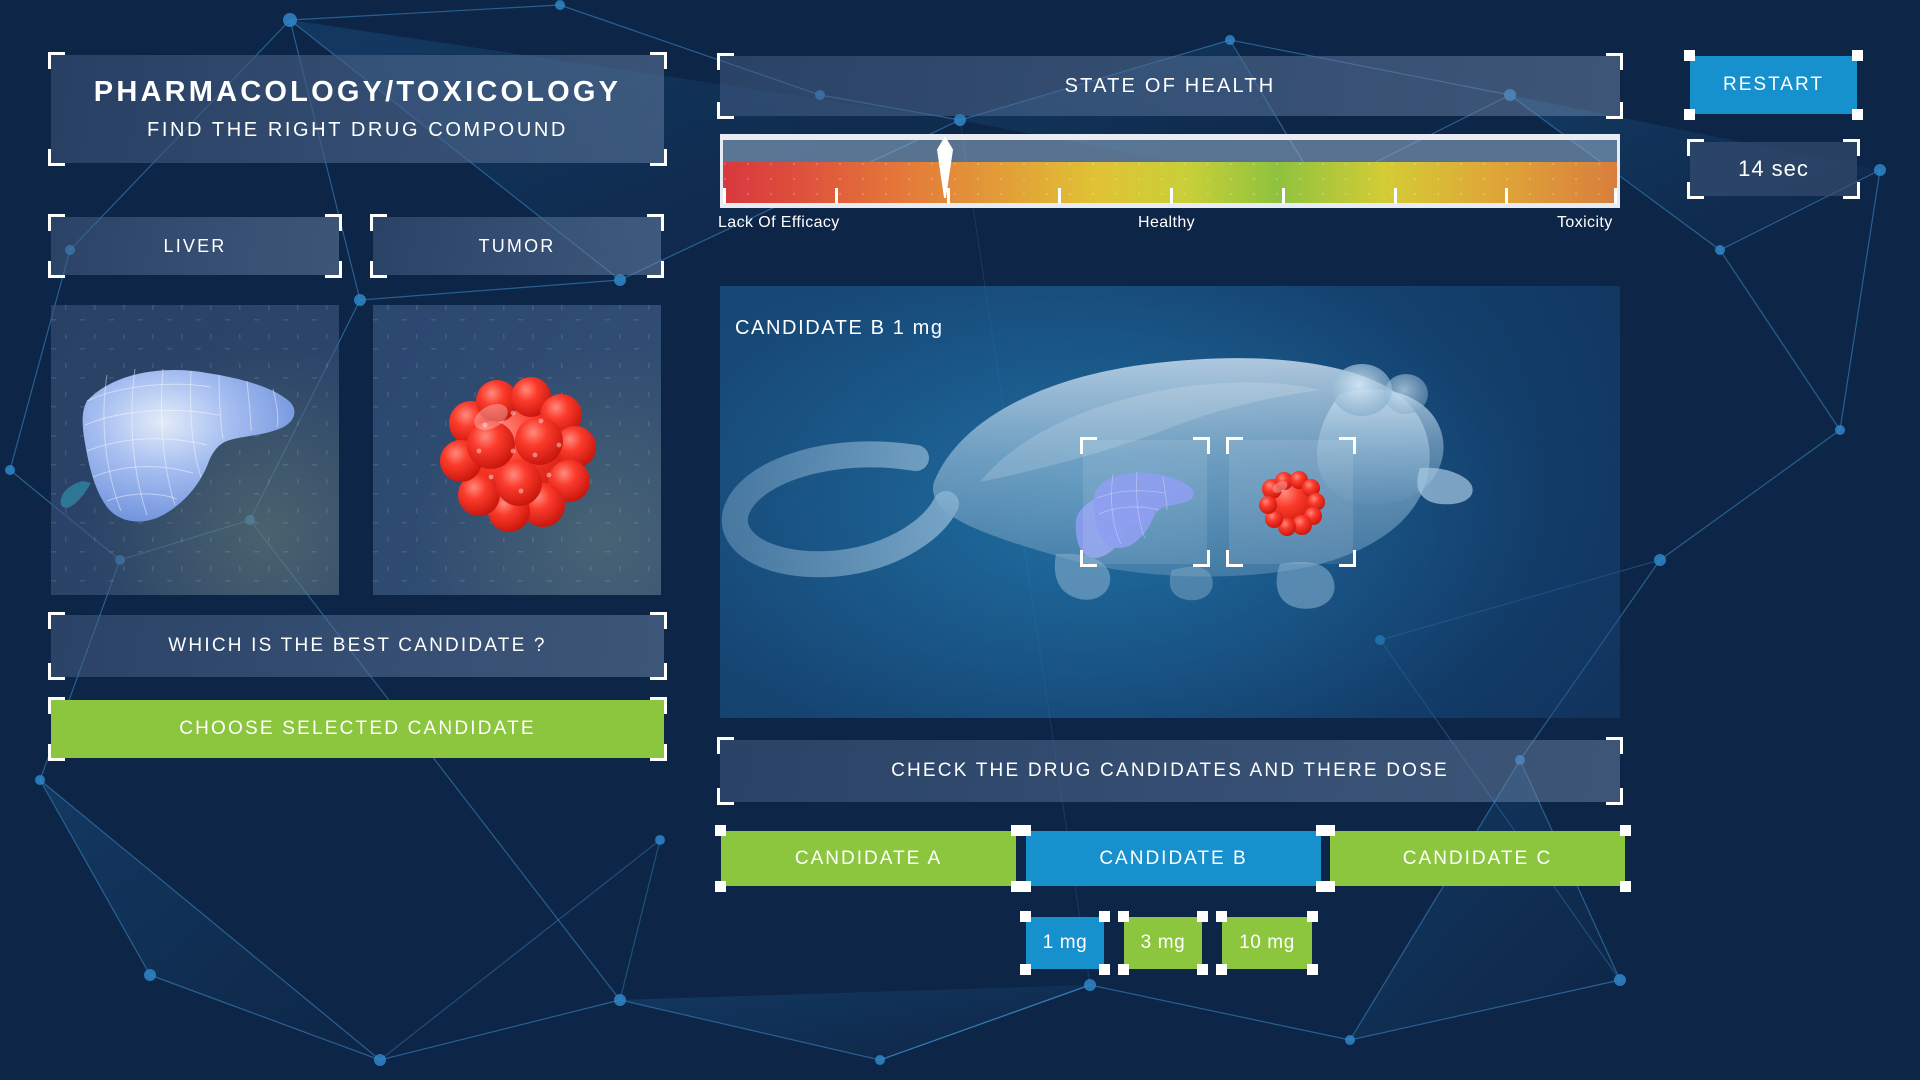 The width and height of the screenshot is (1920, 1080). I want to click on choose-selected-candidate-button: CHOOSE SELECTED CANDIDATE, so click(357, 729).